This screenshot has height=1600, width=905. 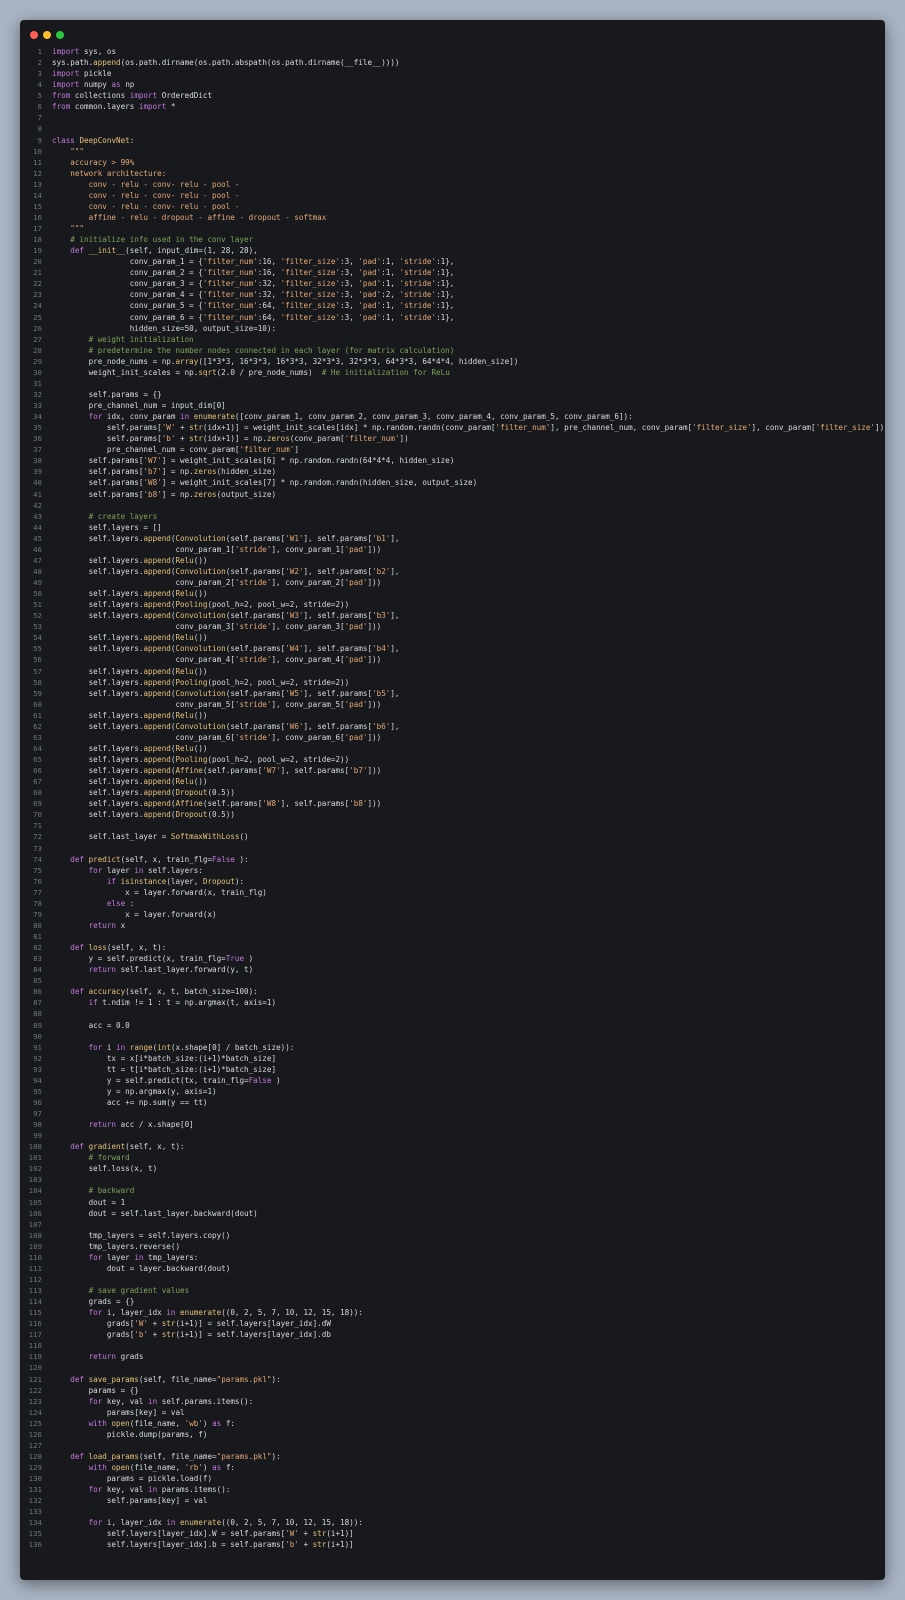 What do you see at coordinates (445, 295) in the screenshot?
I see `code-token: :1},` at bounding box center [445, 295].